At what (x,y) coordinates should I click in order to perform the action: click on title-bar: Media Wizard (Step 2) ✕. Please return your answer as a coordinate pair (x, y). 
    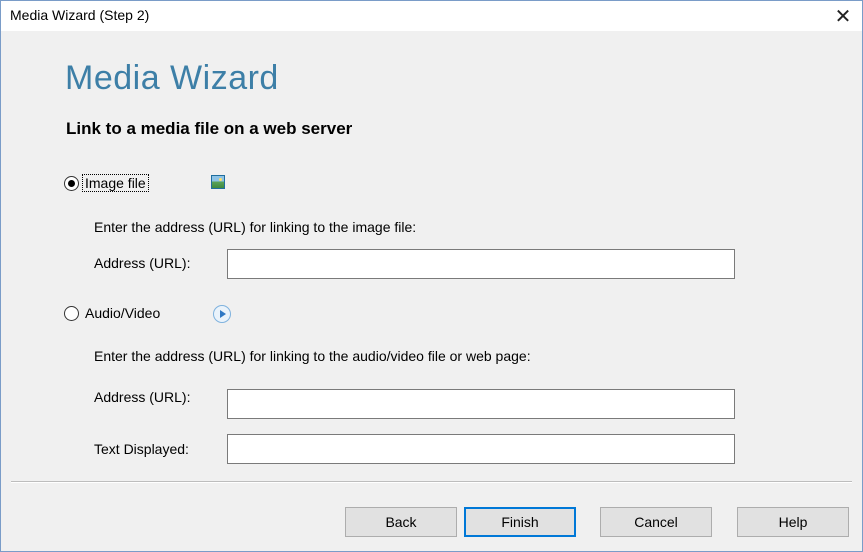
    Looking at the image, I should click on (431, 16).